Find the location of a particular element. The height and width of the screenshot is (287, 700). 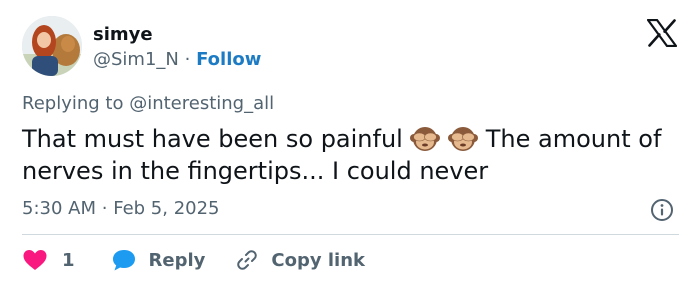

heart-icon is located at coordinates (35, 260).